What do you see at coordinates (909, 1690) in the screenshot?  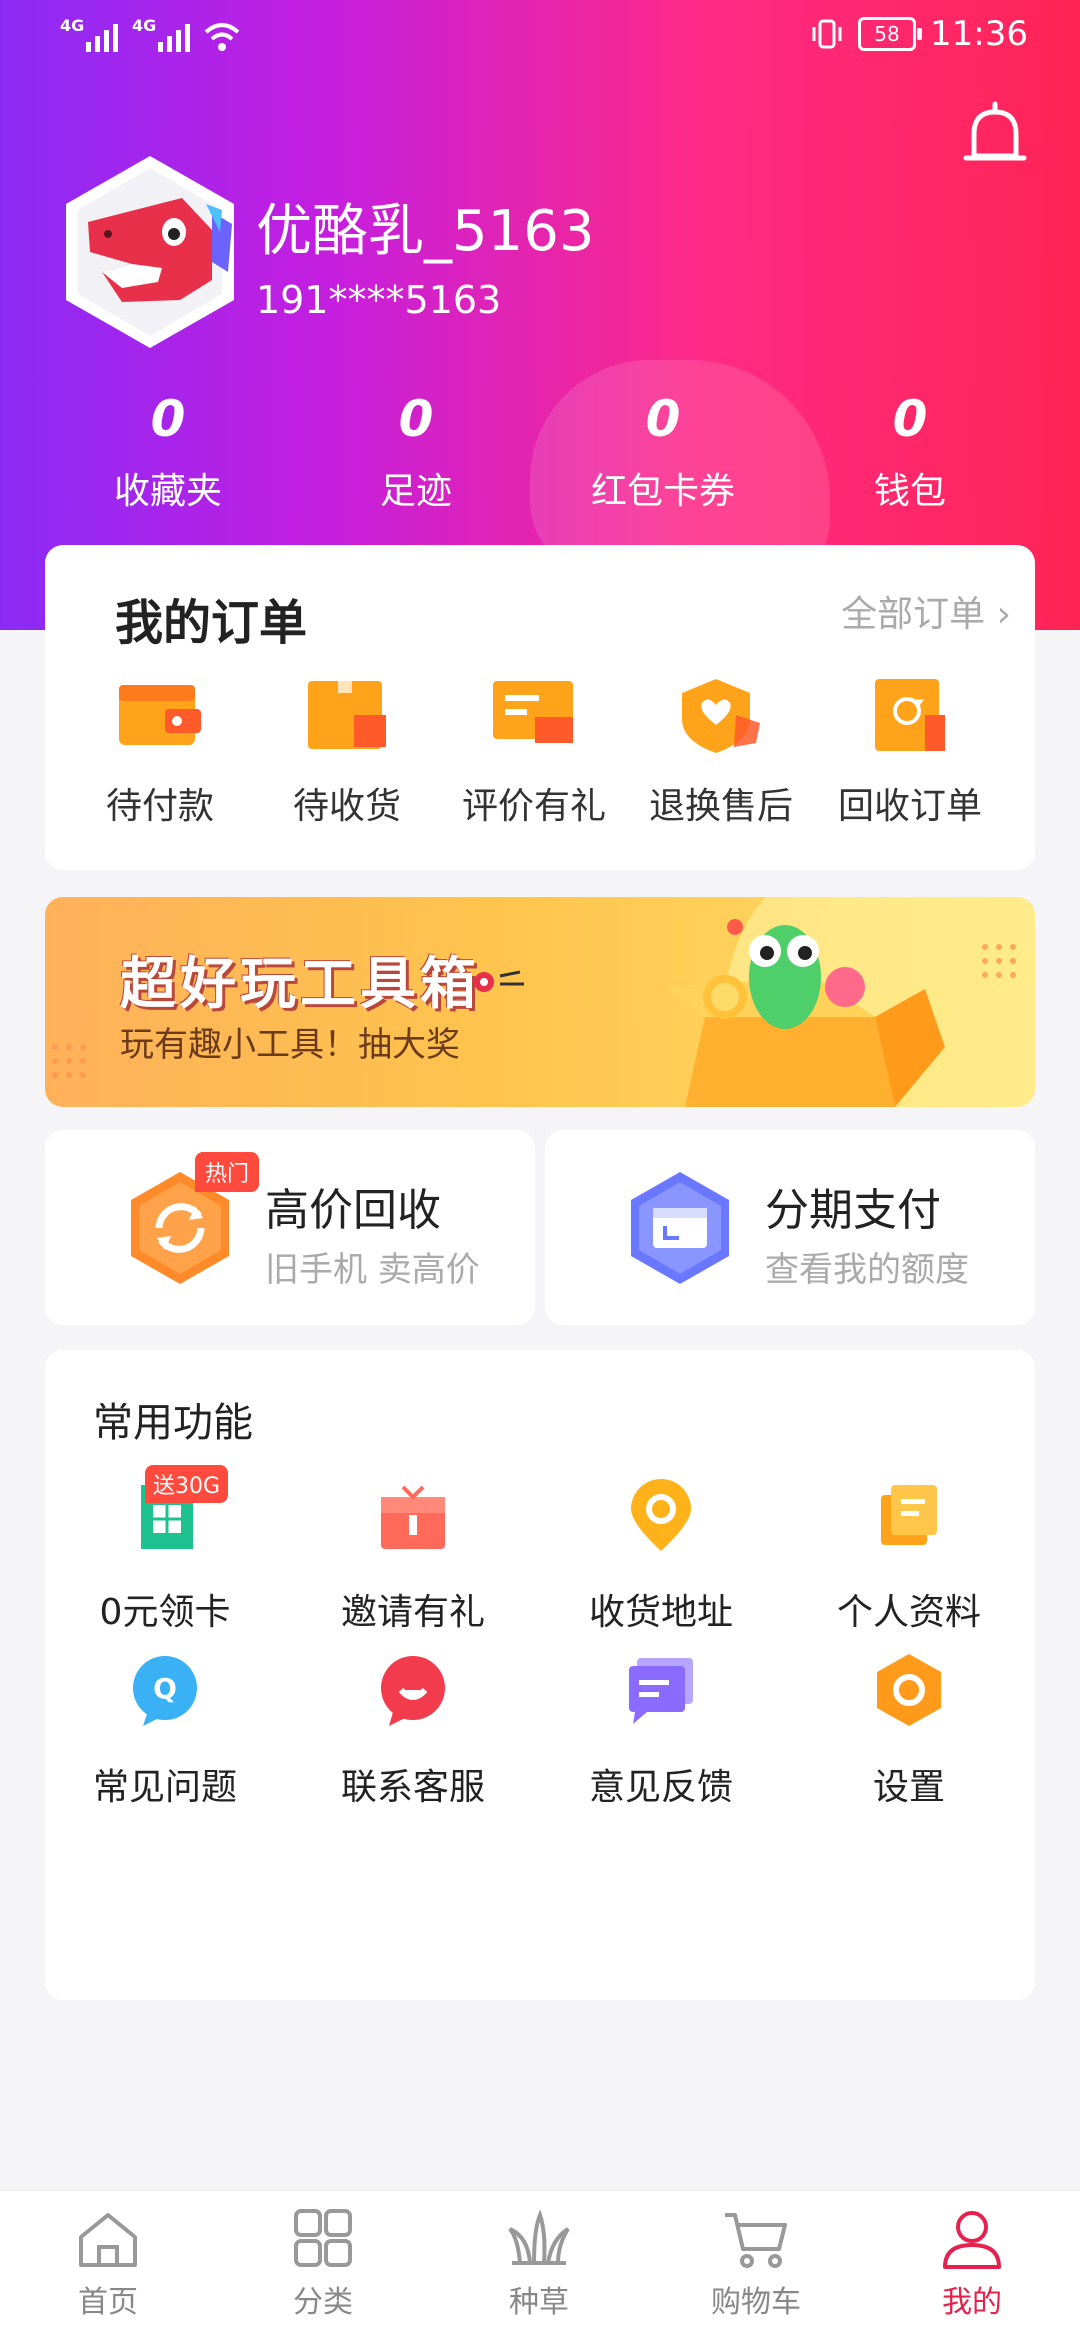 I see `settings-icon` at bounding box center [909, 1690].